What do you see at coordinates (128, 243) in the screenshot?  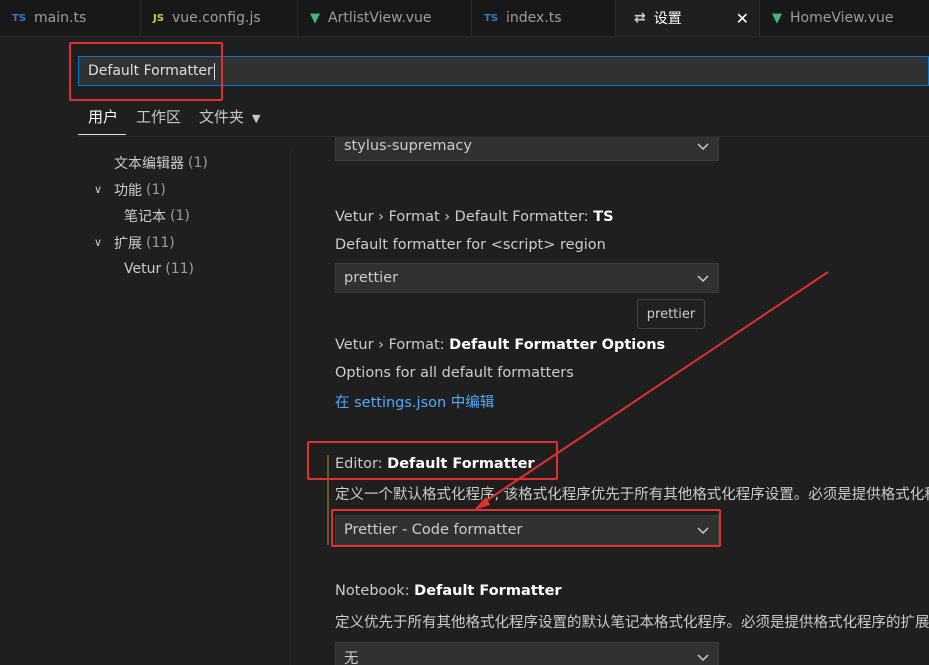 I see `toc-label: 扩展` at bounding box center [128, 243].